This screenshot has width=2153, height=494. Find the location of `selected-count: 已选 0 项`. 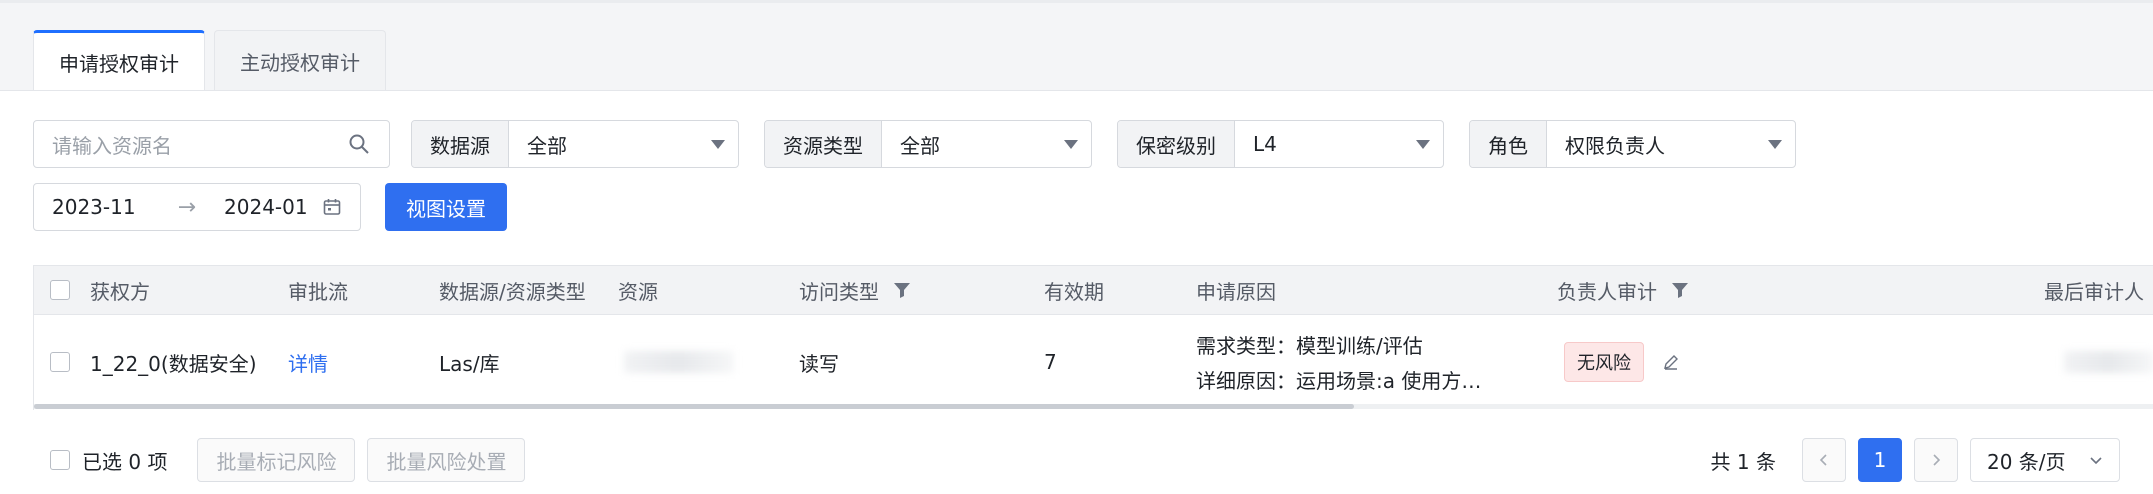

selected-count: 已选 0 项 is located at coordinates (125, 461).